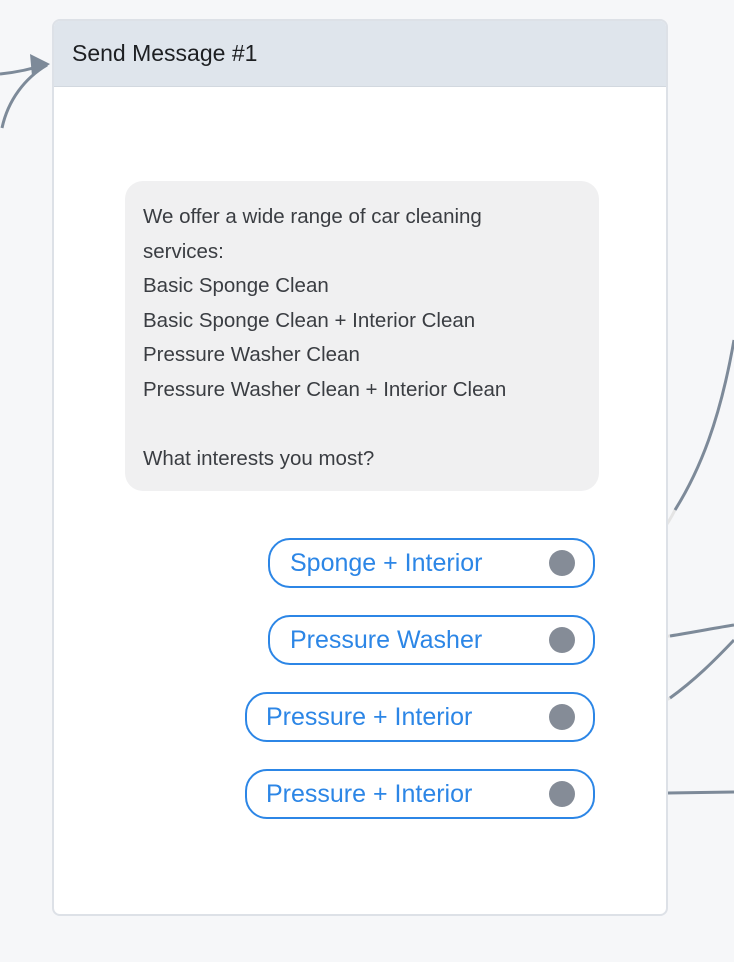 The height and width of the screenshot is (962, 734). I want to click on message-line: Basic Sponge Clean, so click(236, 285).